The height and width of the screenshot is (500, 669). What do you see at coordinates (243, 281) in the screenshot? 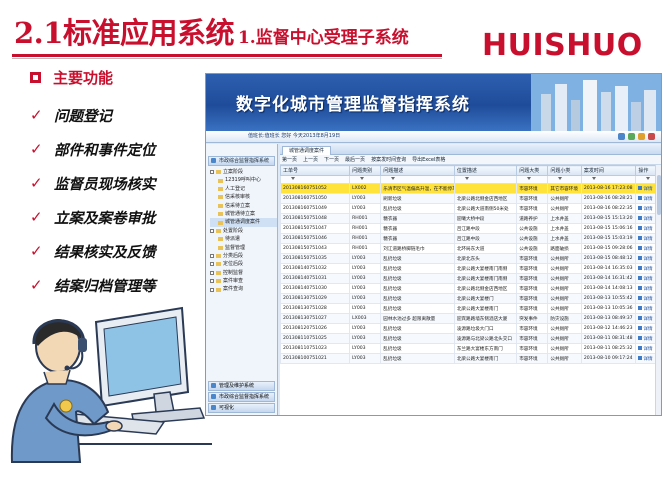
I see `sidebar-tree-item: 案件审查` at bounding box center [243, 281].